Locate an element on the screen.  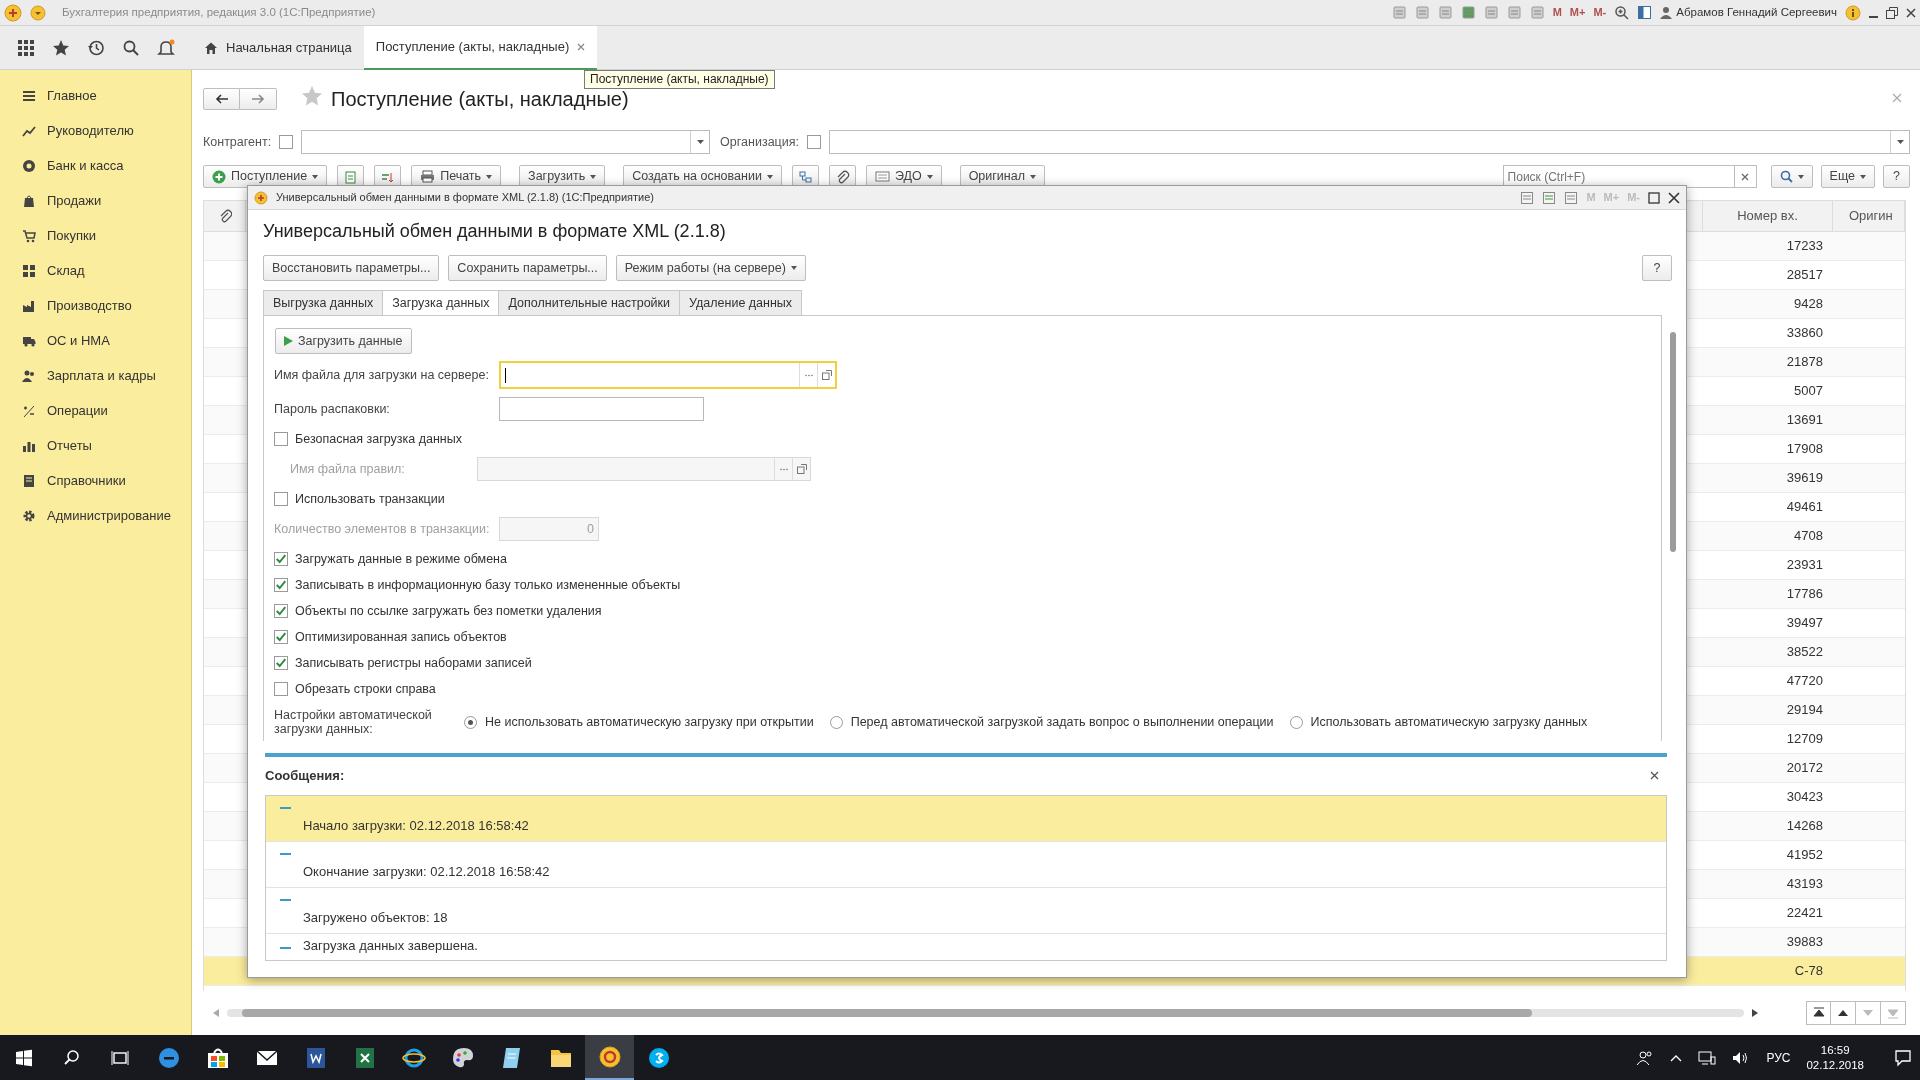
table-cell-text: 39883 is located at coordinates (1804, 942).